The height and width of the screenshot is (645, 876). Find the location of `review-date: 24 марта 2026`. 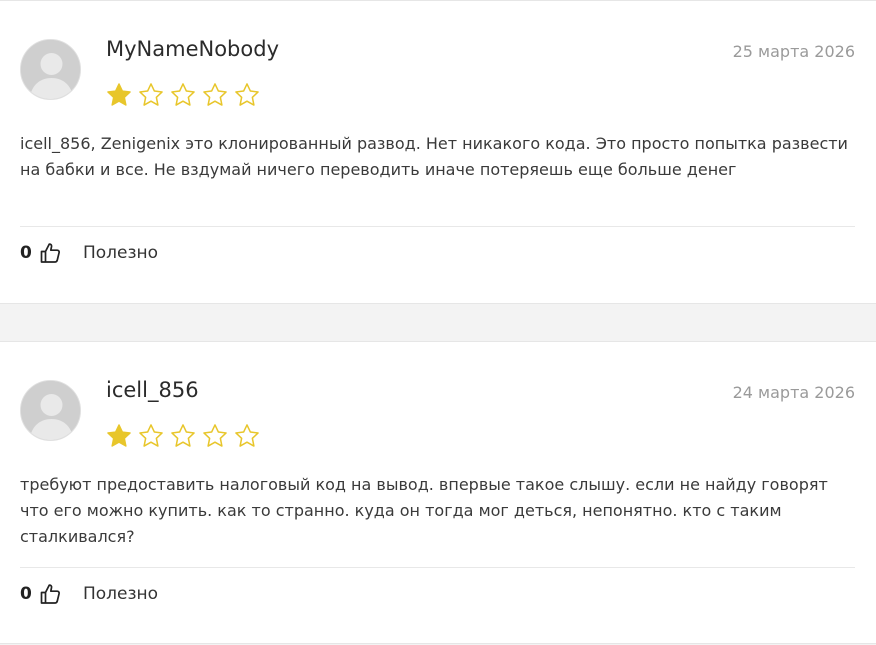

review-date: 24 марта 2026 is located at coordinates (793, 392).